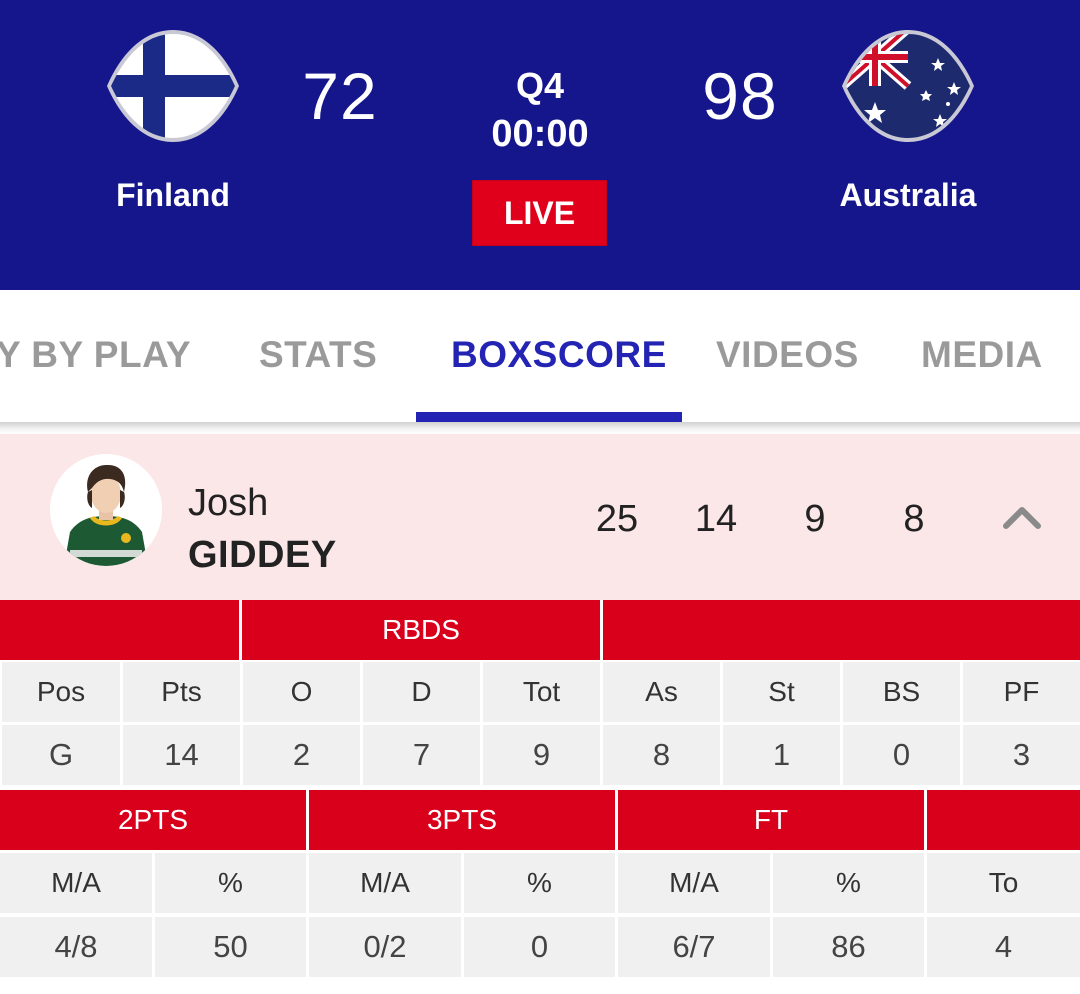 Image resolution: width=1080 pixels, height=994 pixels. What do you see at coordinates (1021, 755) in the screenshot?
I see `stat-value: 3` at bounding box center [1021, 755].